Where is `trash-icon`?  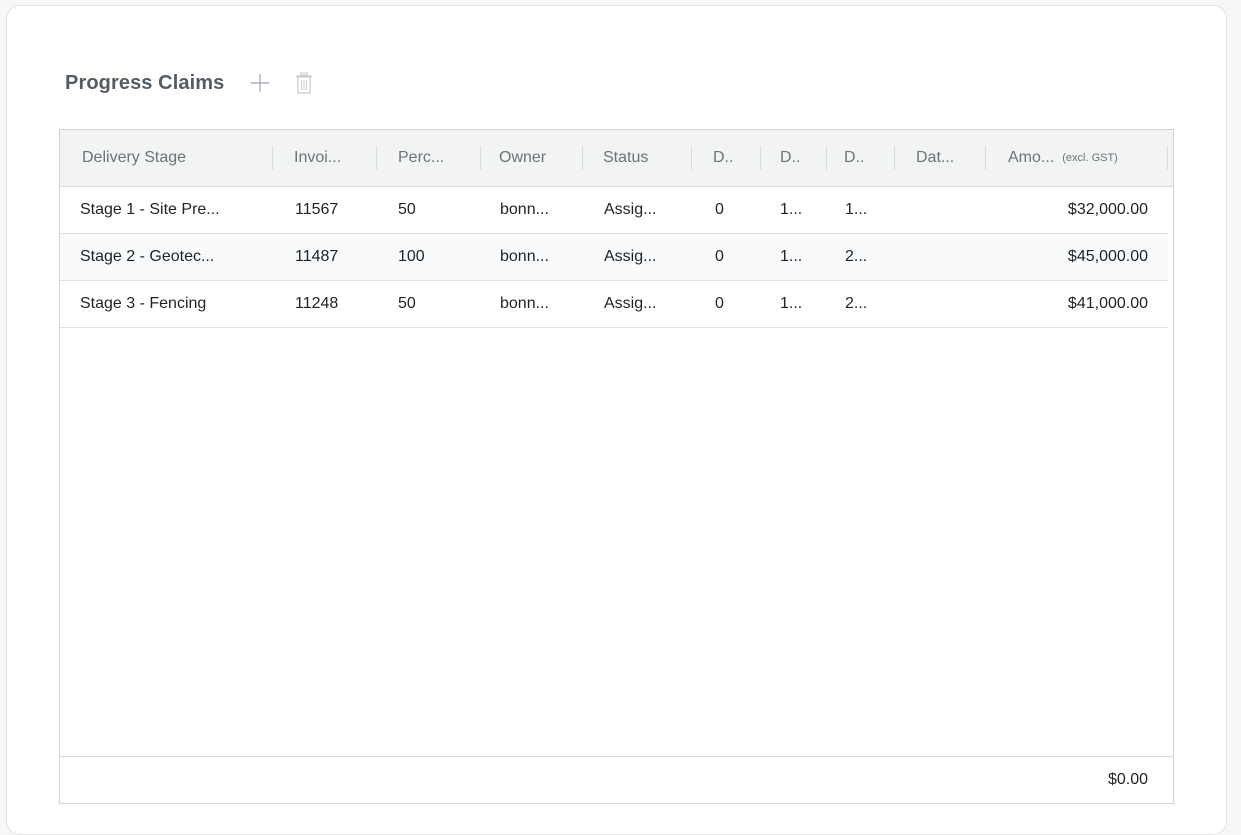 trash-icon is located at coordinates (304, 83).